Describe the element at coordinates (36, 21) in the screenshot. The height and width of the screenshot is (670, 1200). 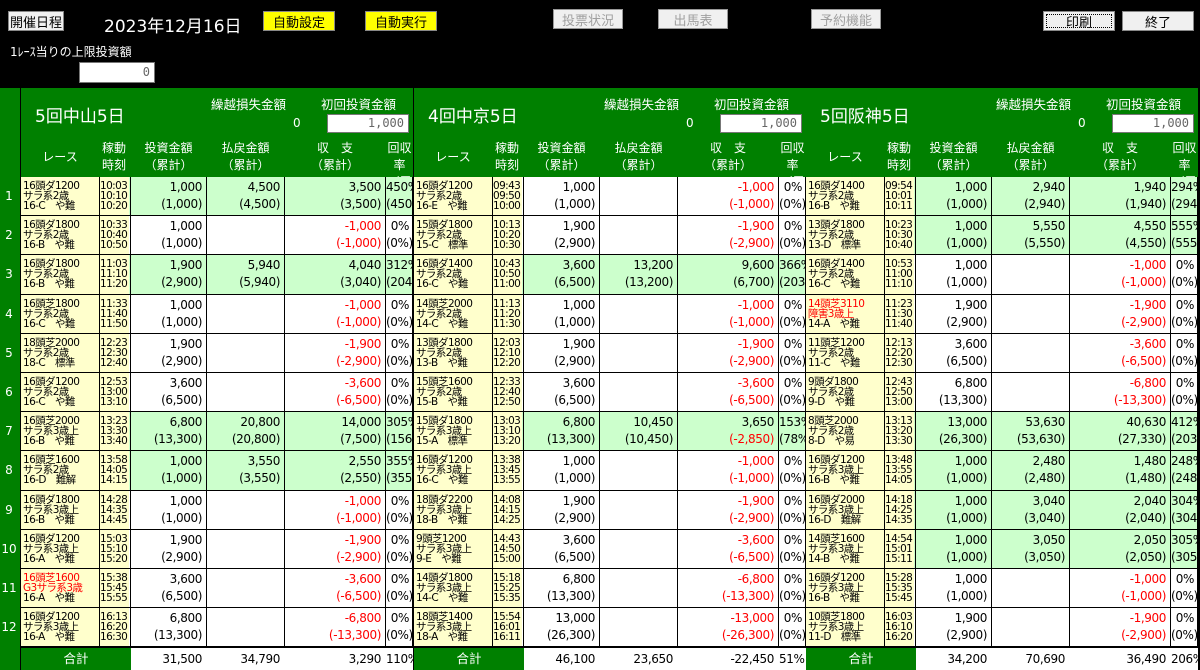
I see `schedule-button: 開催日程` at that location.